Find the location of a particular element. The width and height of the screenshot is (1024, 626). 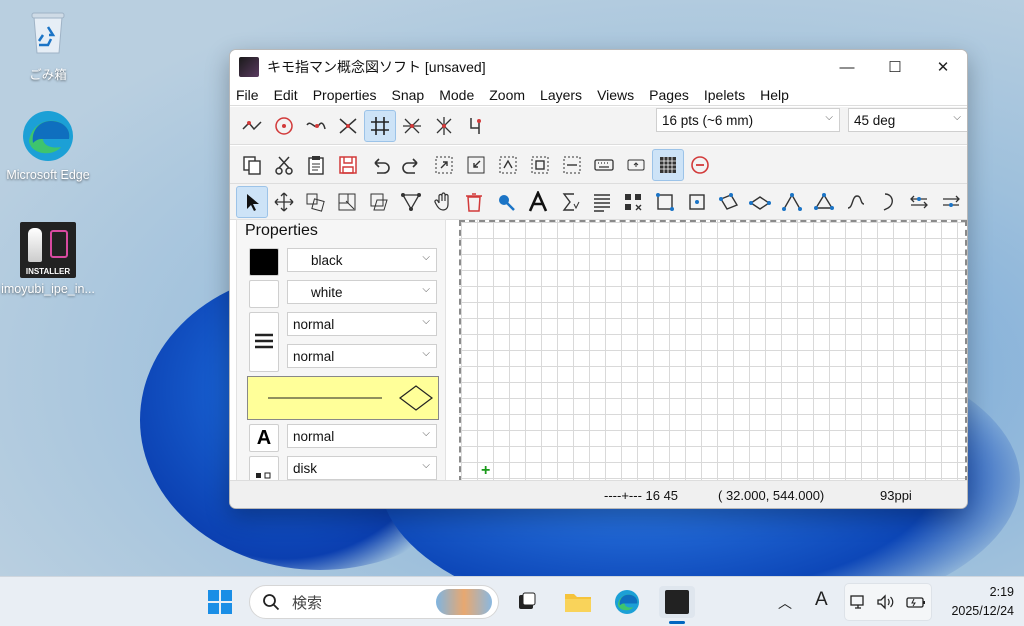

redo-icon is located at coordinates (412, 165).